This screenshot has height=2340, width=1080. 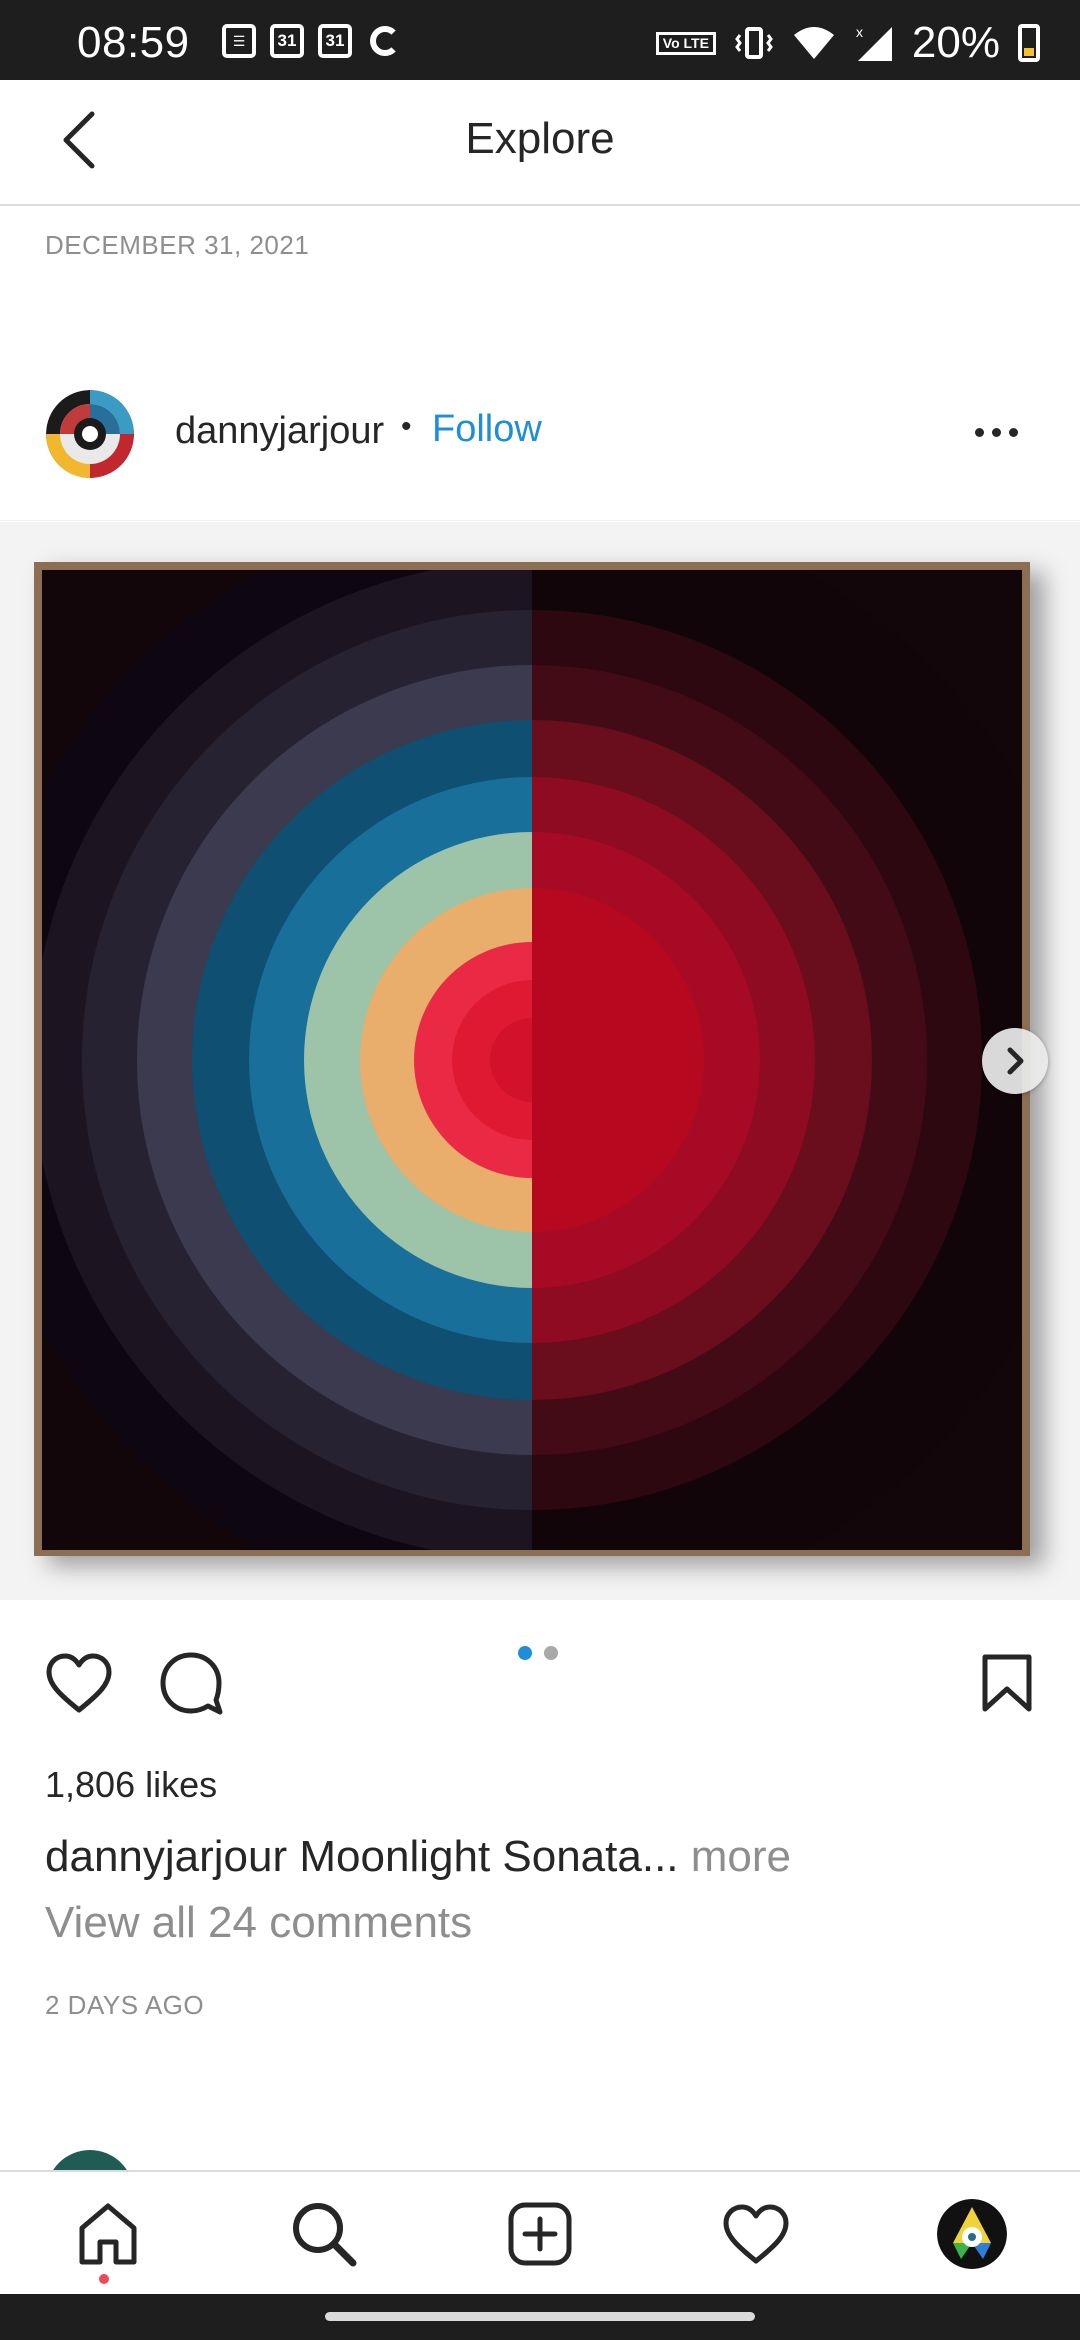 I want to click on new-post-icon, so click(x=540, y=2234).